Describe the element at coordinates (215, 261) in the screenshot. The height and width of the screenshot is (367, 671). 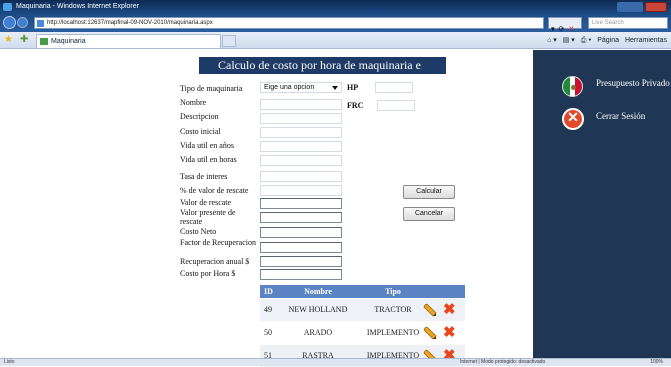
I see `field-label-recuperacion-anual: Recuperacion anual $` at that location.